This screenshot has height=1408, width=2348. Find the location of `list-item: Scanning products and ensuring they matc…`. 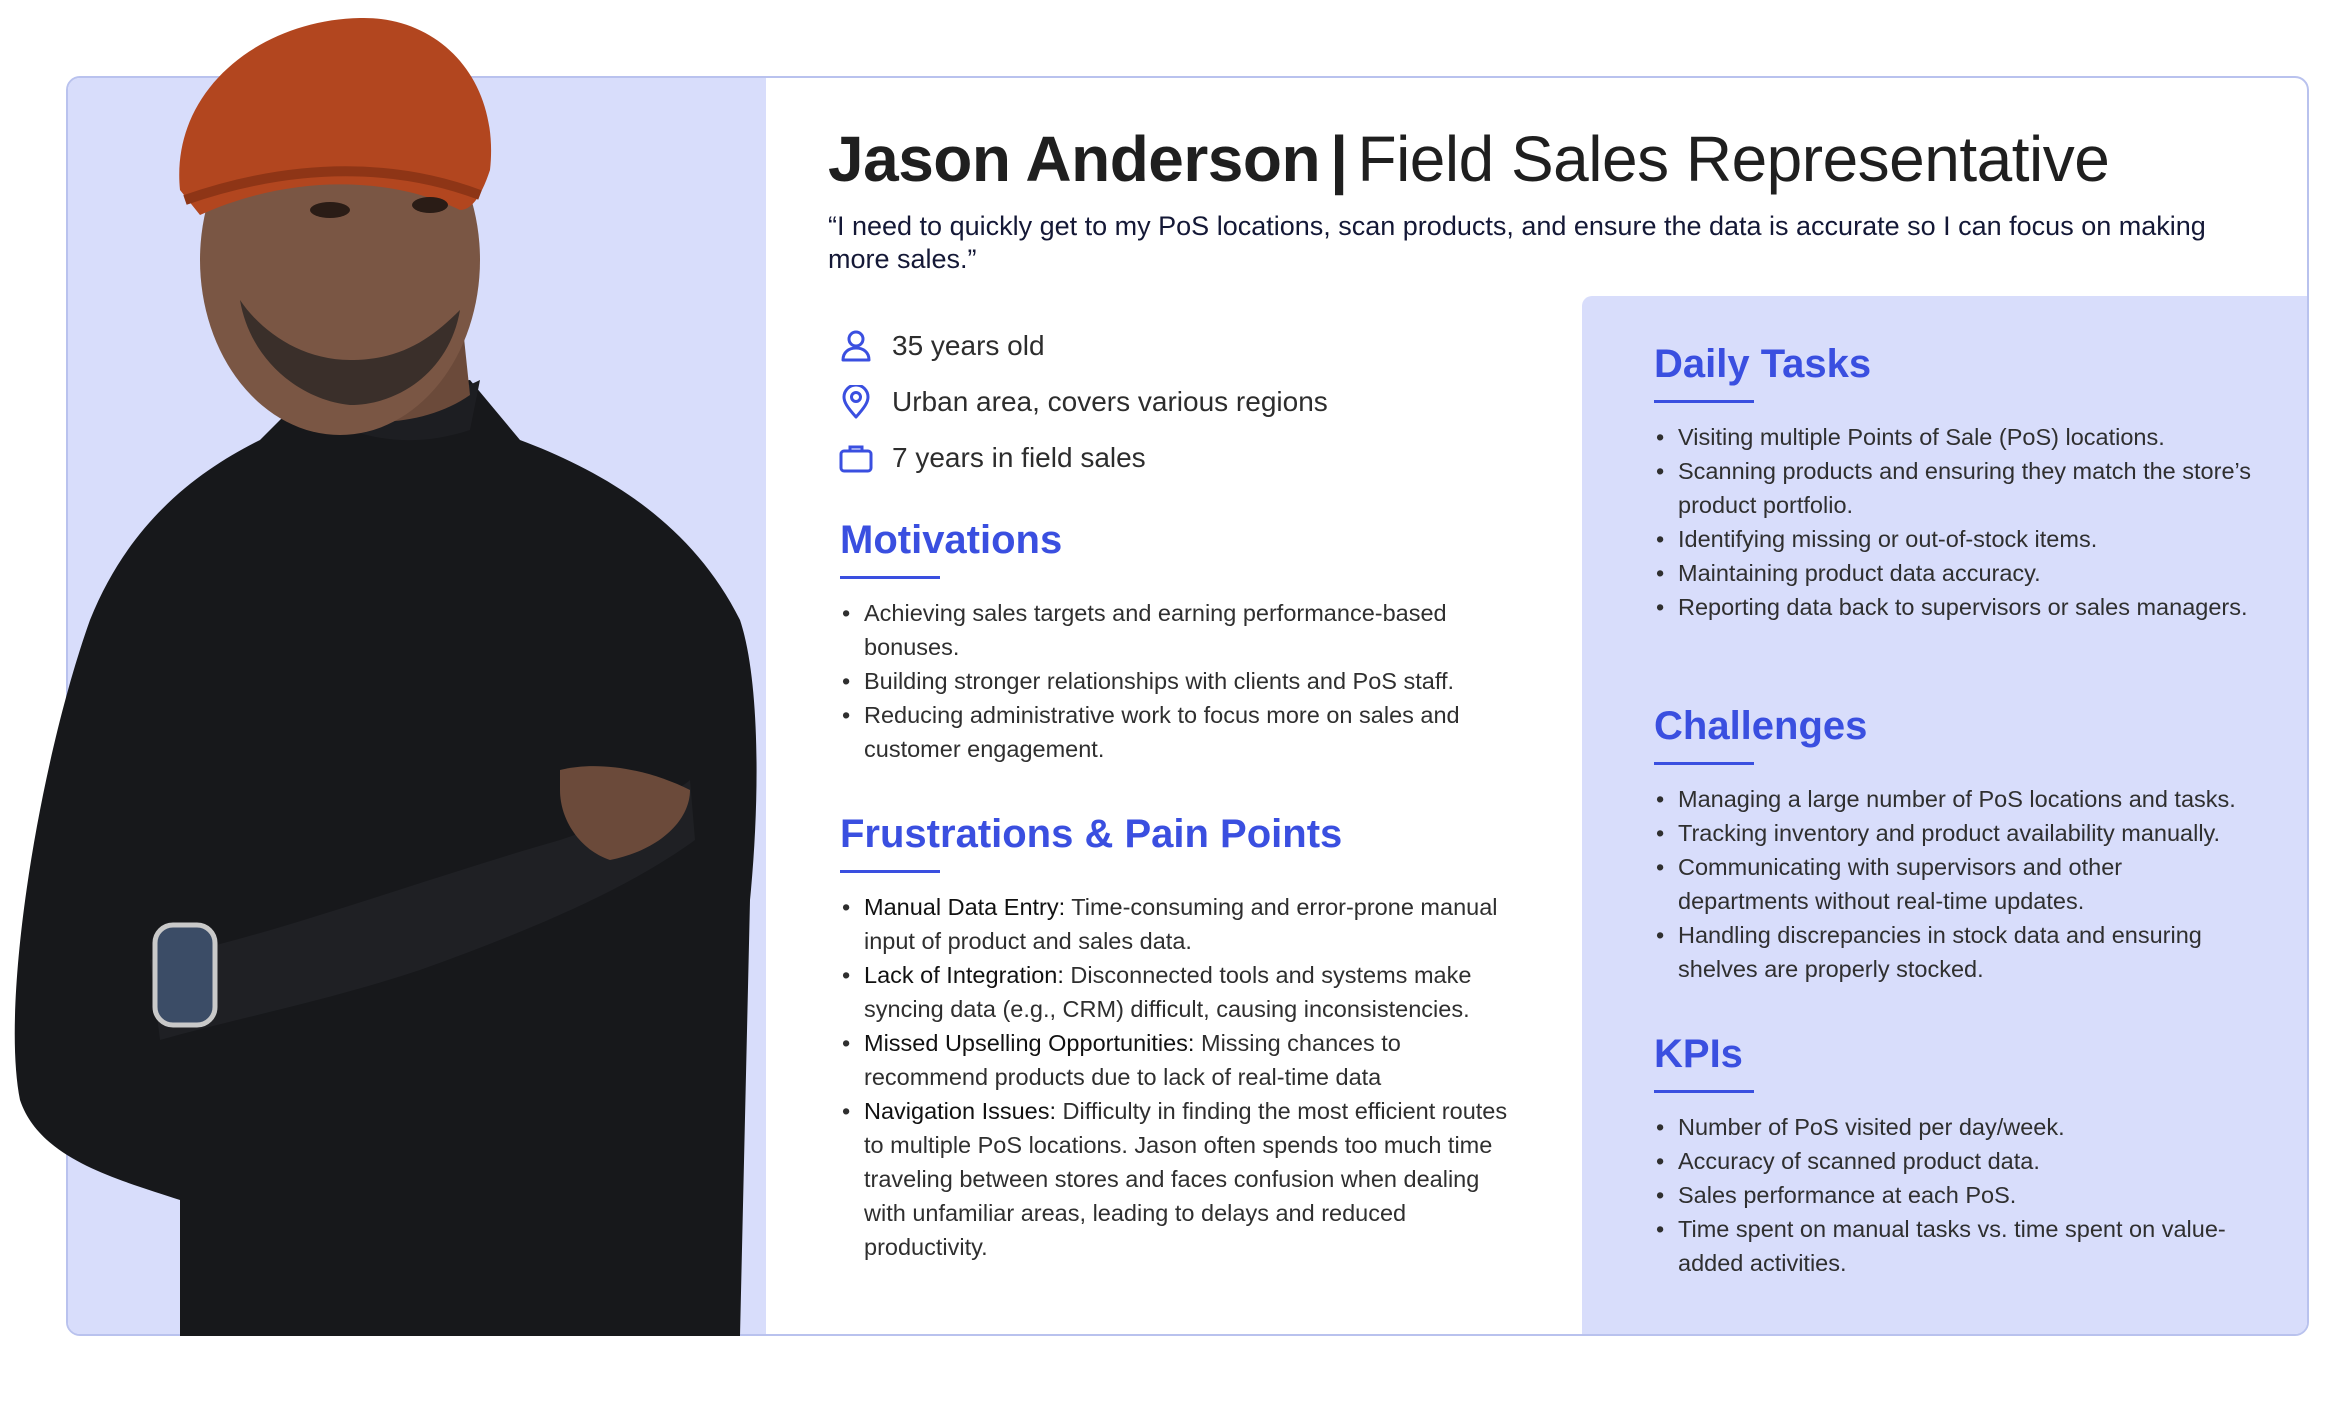

list-item: Scanning products and ensuring they matc… is located at coordinates (1954, 488).